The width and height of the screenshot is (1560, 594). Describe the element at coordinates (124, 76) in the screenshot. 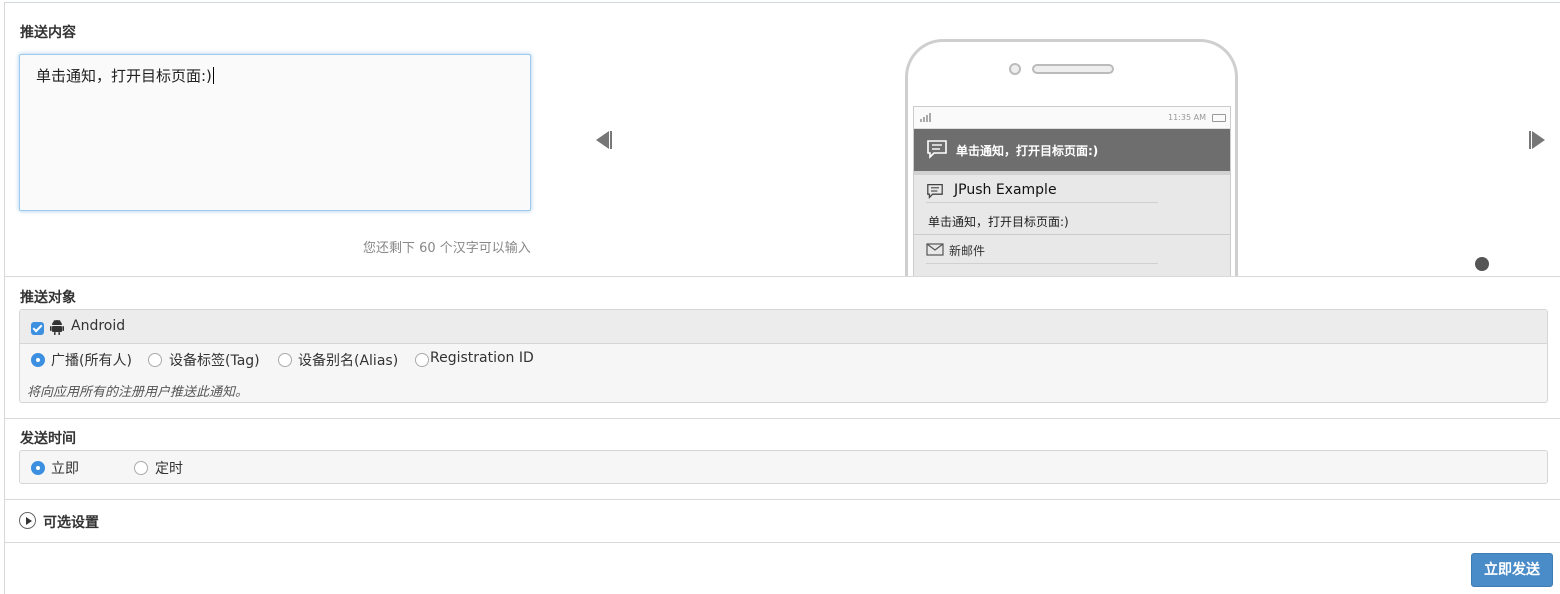

I see `push-content-text: 单击通知，打开目标页面:)` at that location.